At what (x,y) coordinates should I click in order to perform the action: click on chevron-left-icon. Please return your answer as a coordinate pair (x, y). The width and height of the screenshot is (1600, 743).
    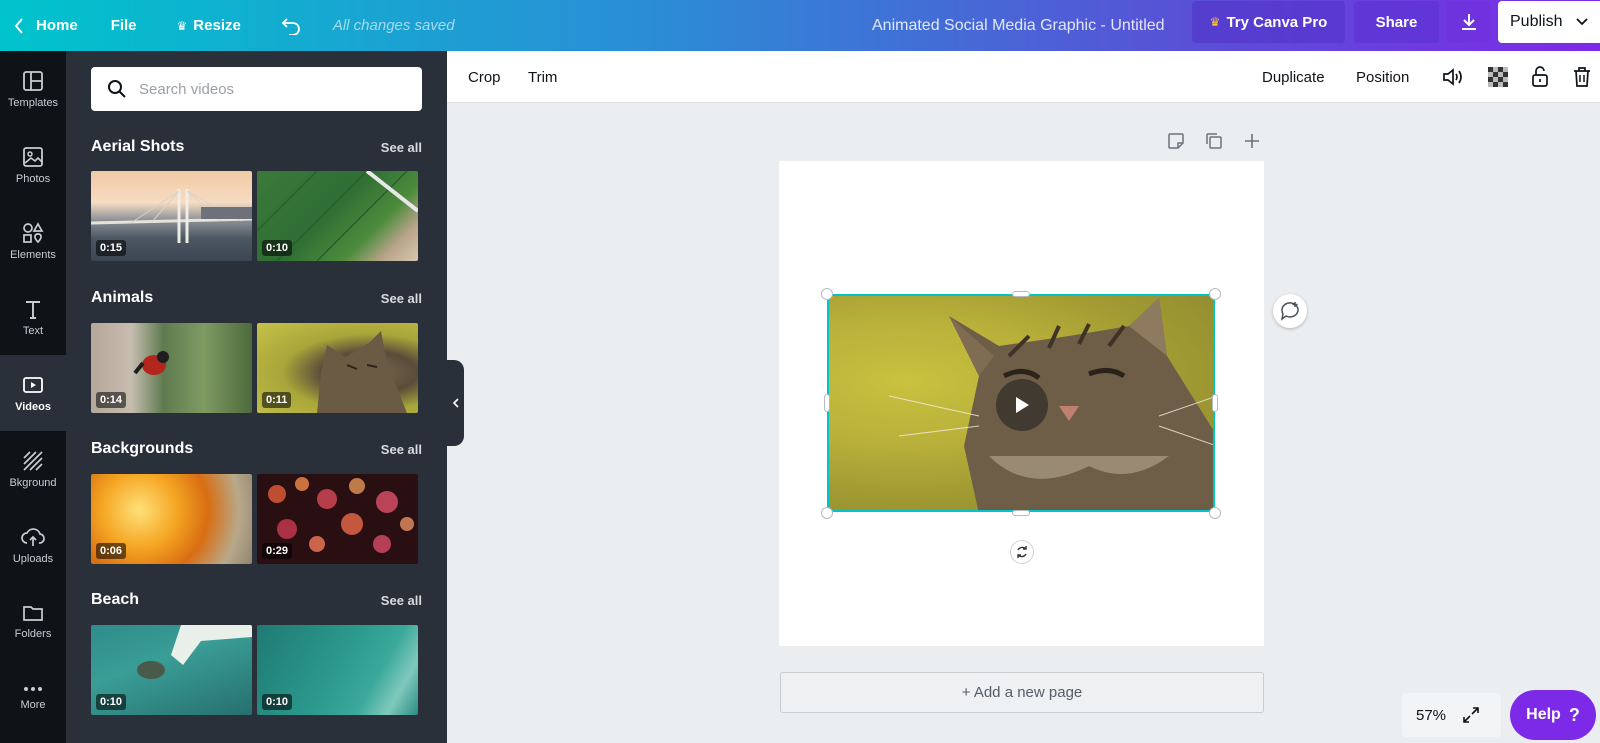
    Looking at the image, I should click on (455, 403).